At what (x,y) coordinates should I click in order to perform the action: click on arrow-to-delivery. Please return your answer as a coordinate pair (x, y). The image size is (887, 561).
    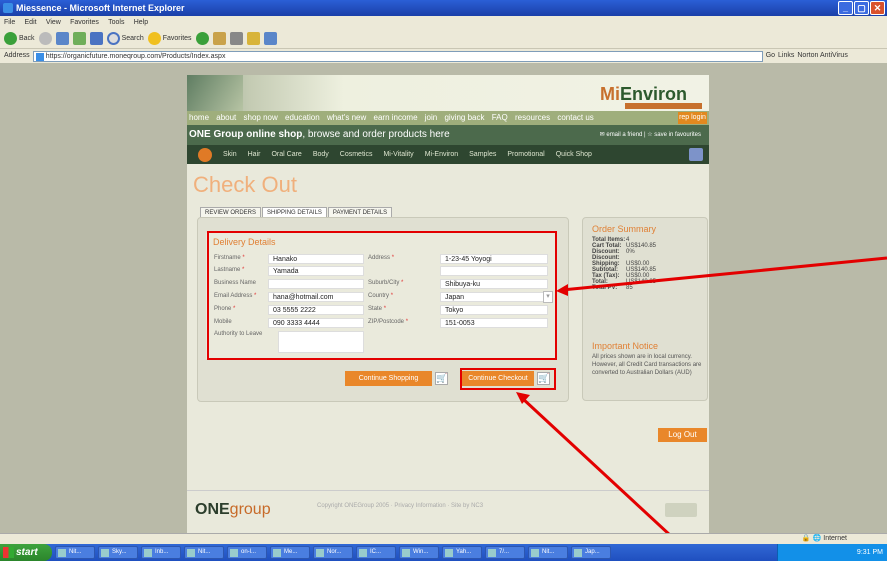
    Looking at the image, I should click on (724, 274).